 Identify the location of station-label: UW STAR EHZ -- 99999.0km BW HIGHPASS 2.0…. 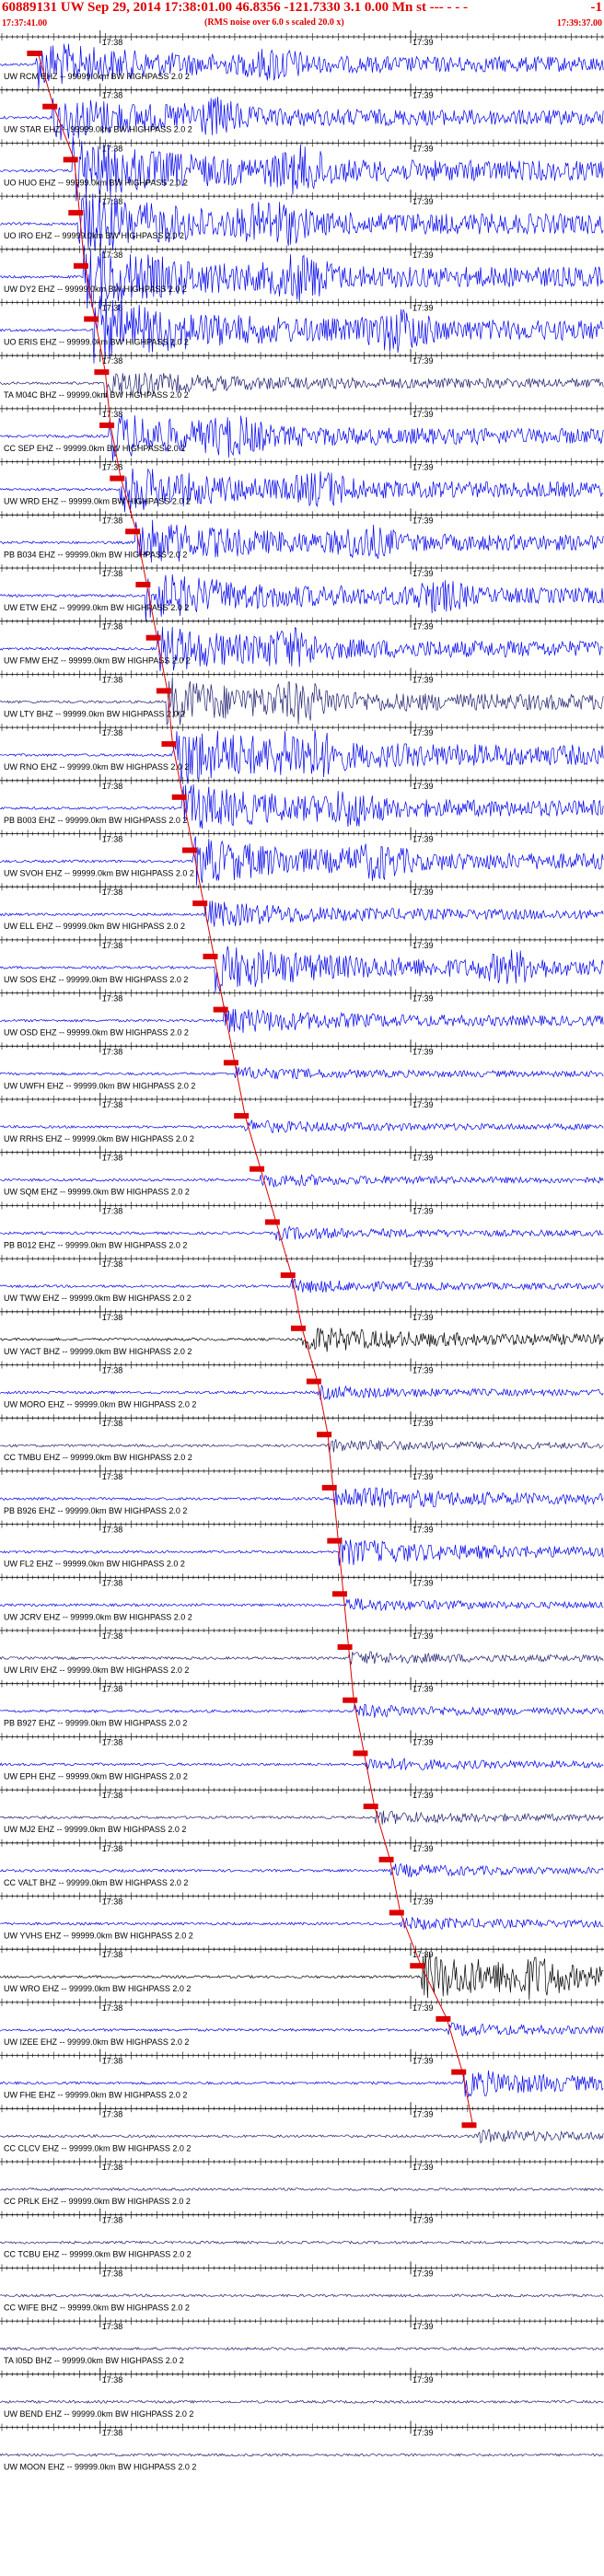
(98, 129).